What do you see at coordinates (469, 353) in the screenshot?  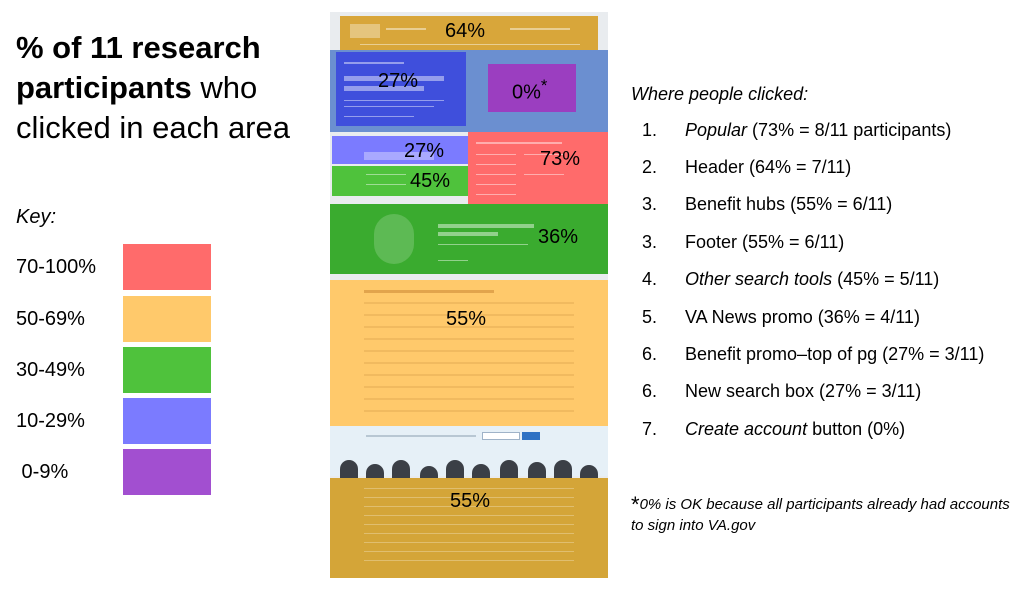 I see `benefit-hubs-region: 55%` at bounding box center [469, 353].